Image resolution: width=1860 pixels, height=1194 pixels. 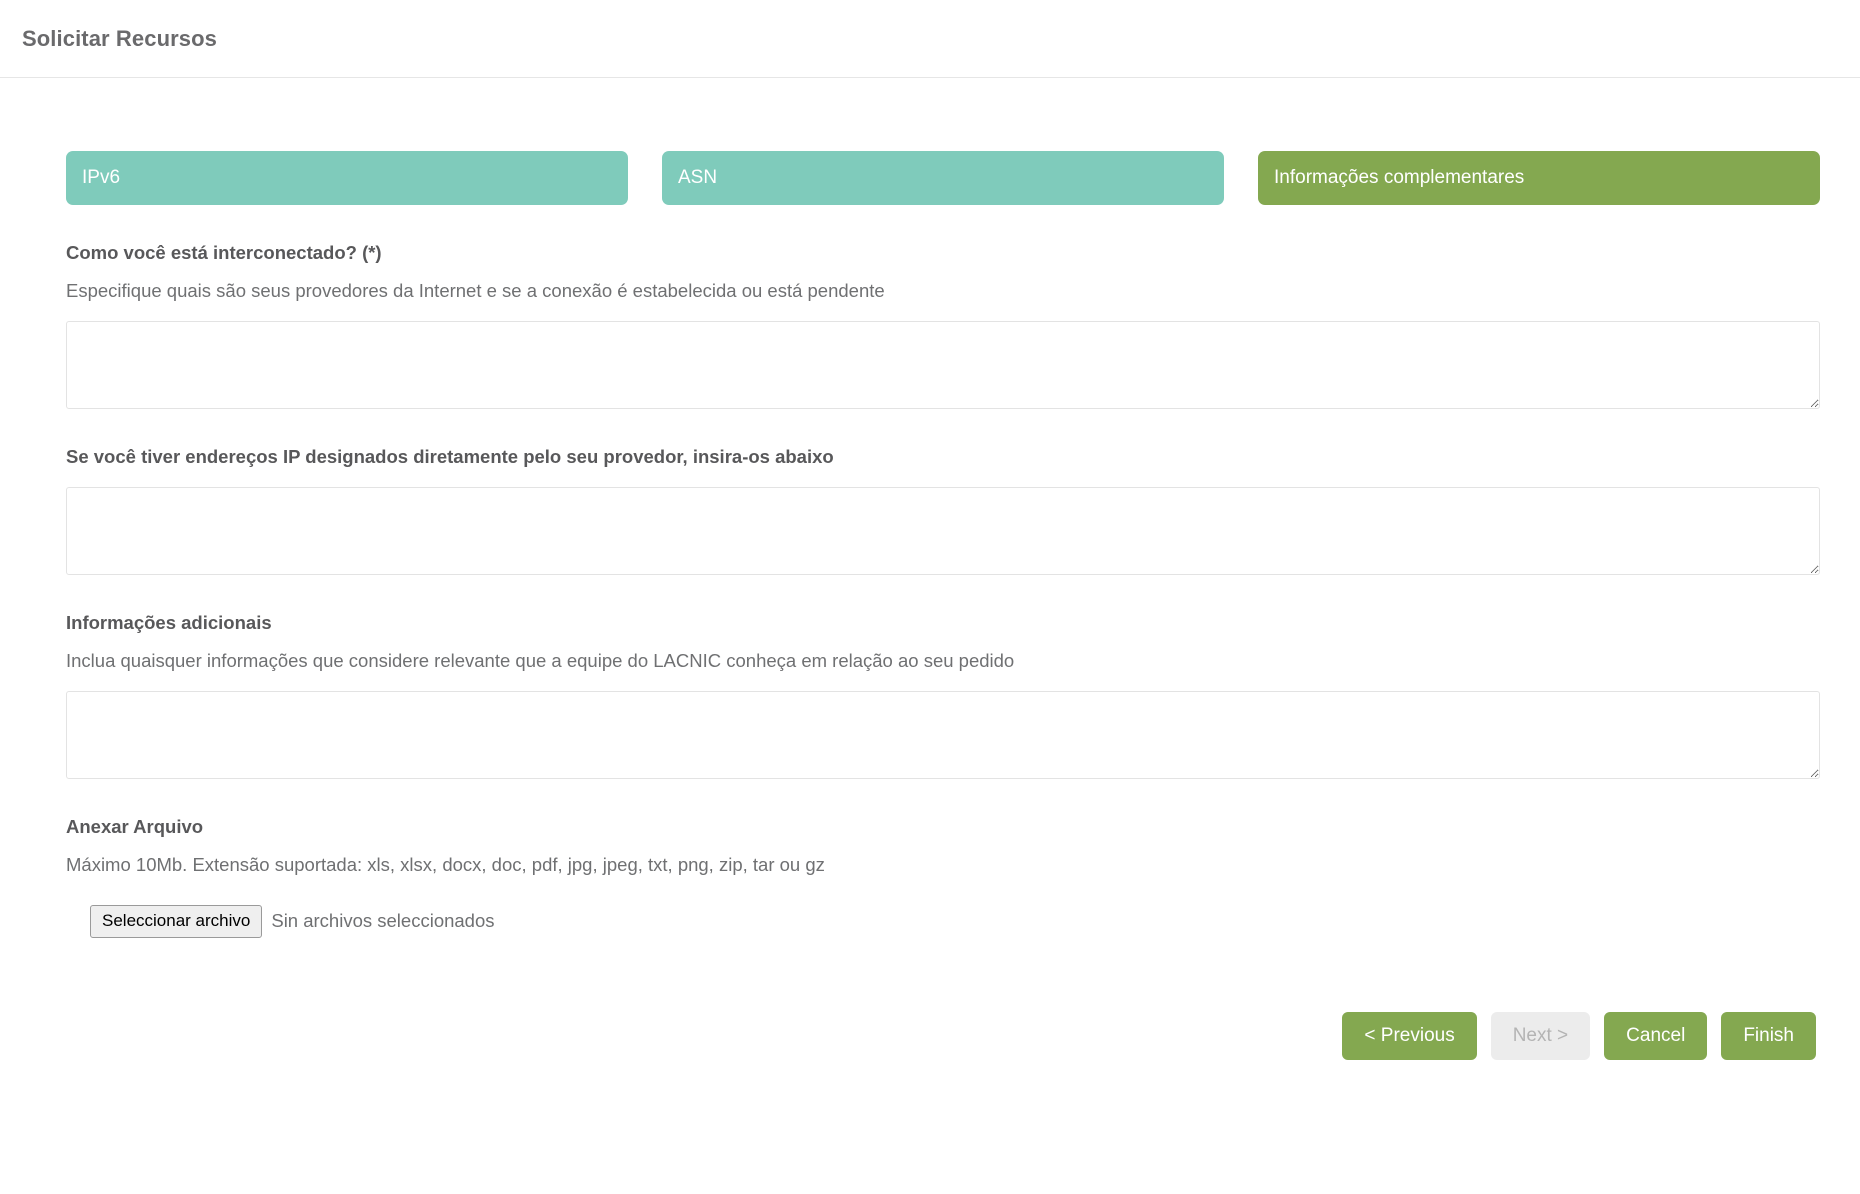 What do you see at coordinates (930, 39) in the screenshot?
I see `page-header: Solicitar Recursos` at bounding box center [930, 39].